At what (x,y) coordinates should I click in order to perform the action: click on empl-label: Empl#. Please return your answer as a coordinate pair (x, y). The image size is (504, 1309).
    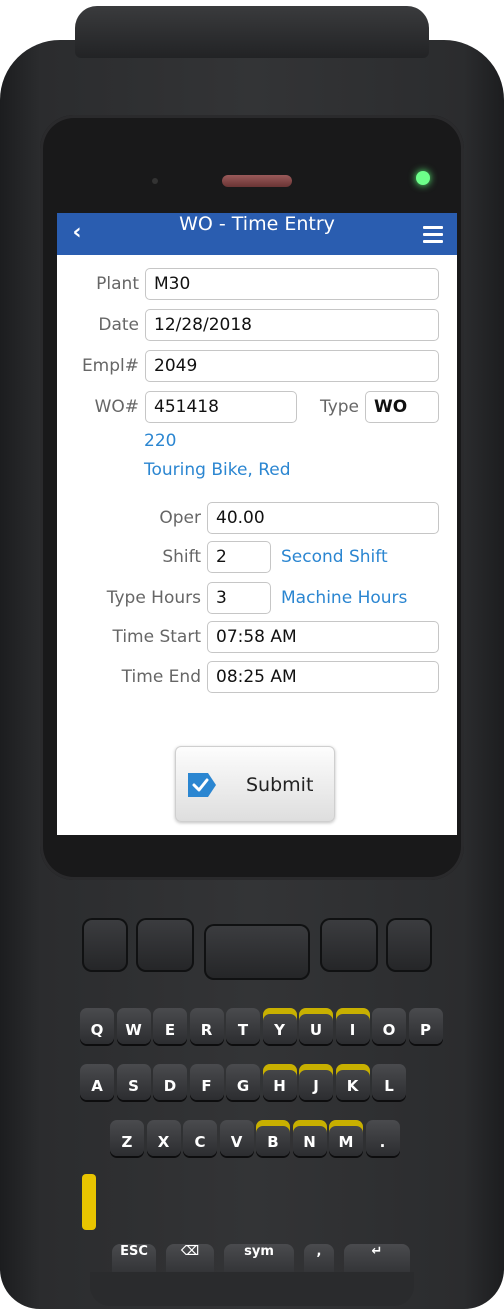
    Looking at the image, I should click on (110, 366).